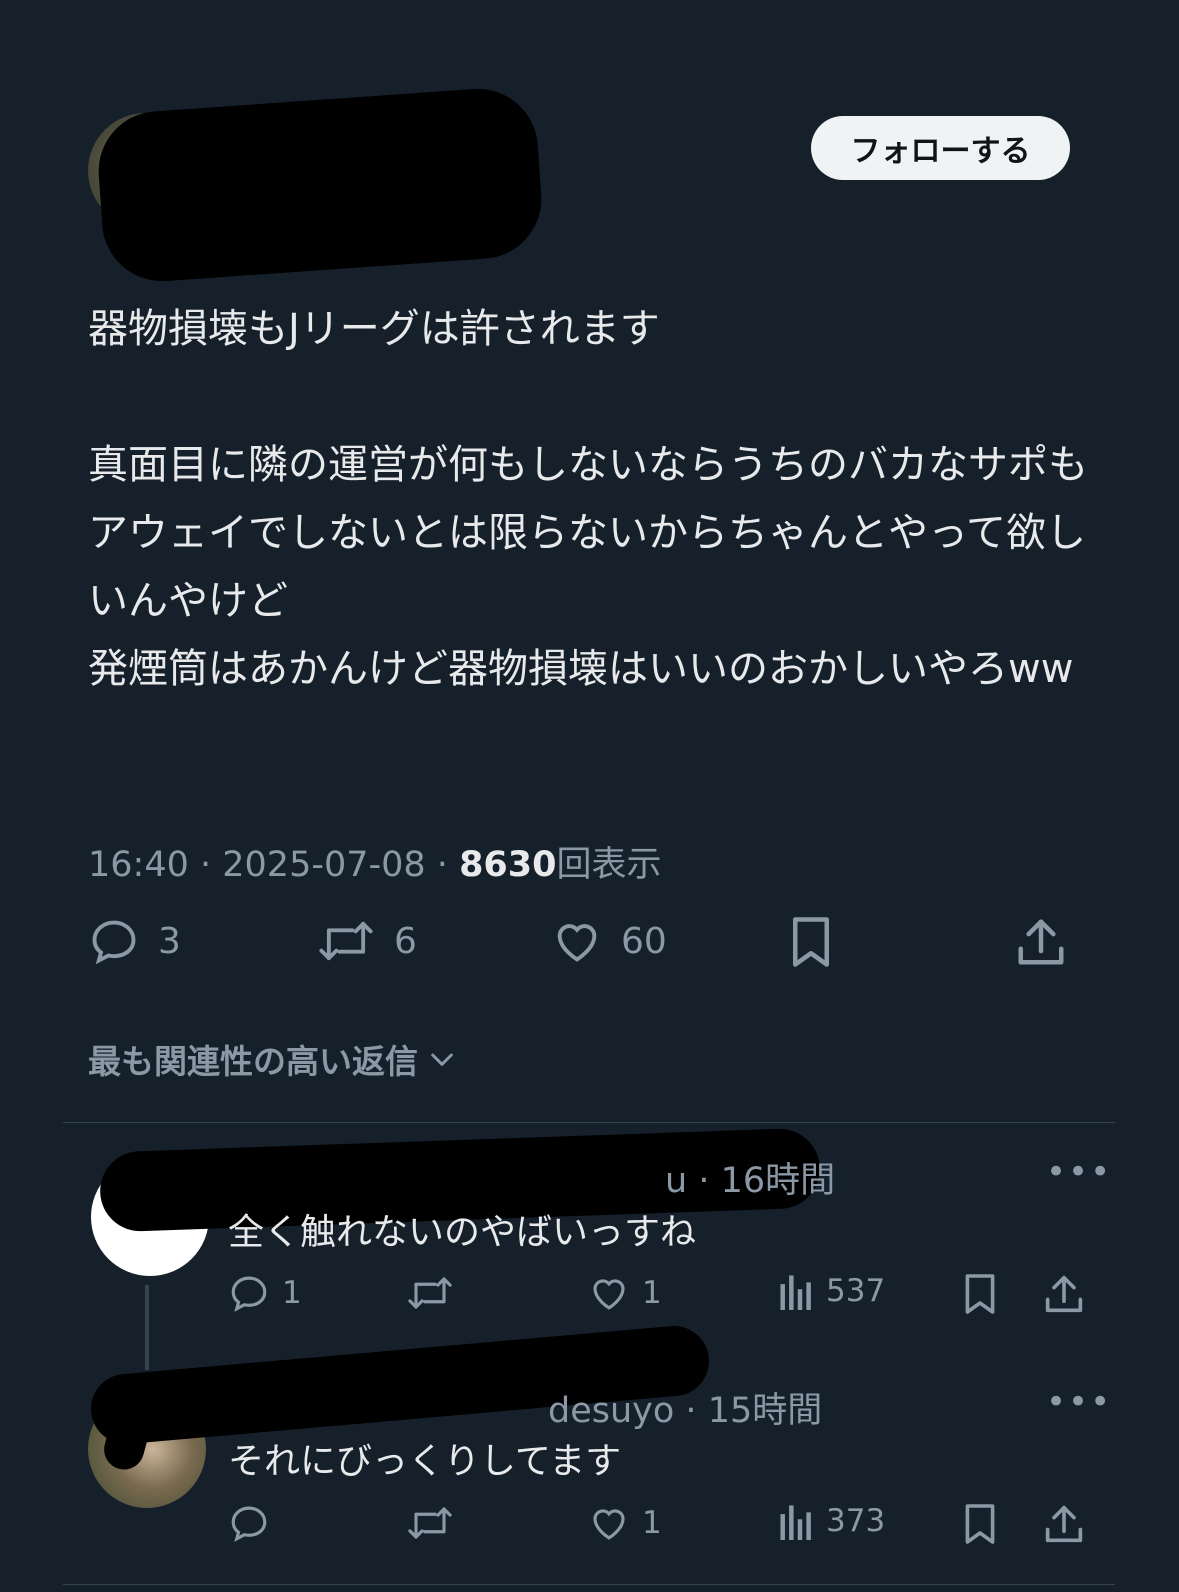 The width and height of the screenshot is (1179, 1592). I want to click on reply-text: それにびっくりしてます, so click(425, 1461).